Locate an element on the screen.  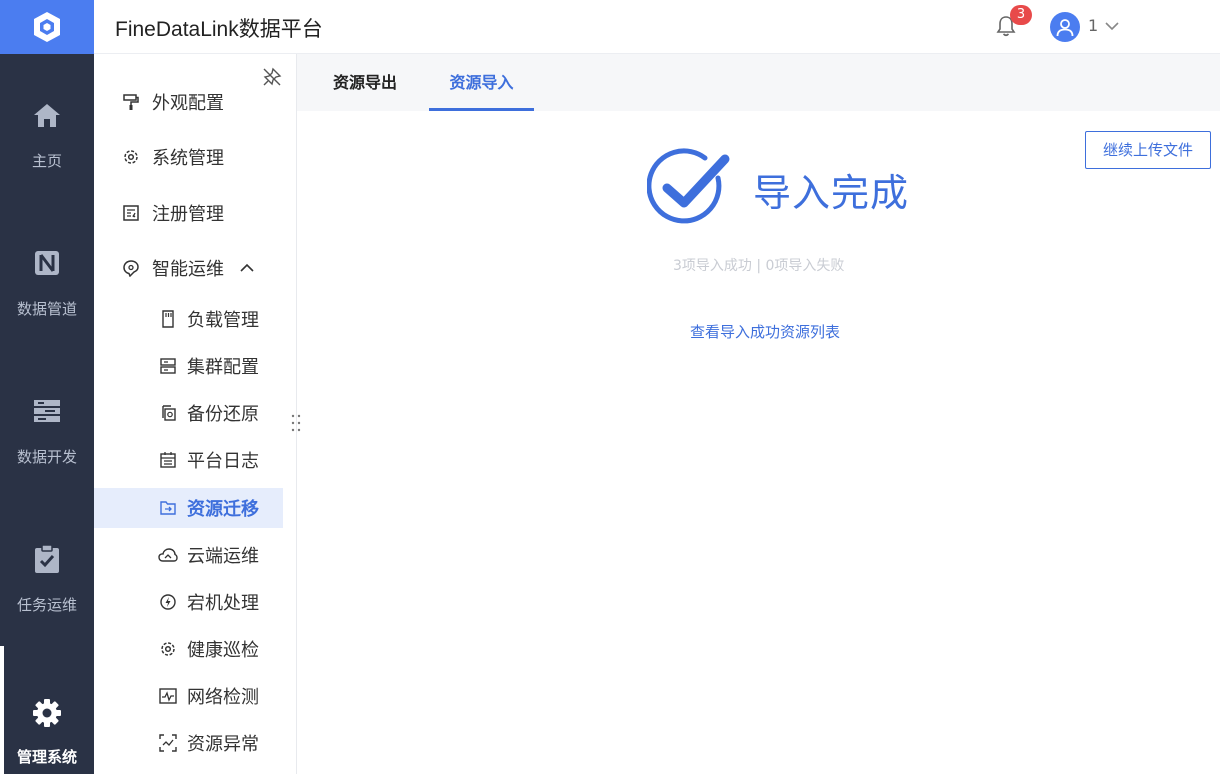
app-logo is located at coordinates (47, 27).